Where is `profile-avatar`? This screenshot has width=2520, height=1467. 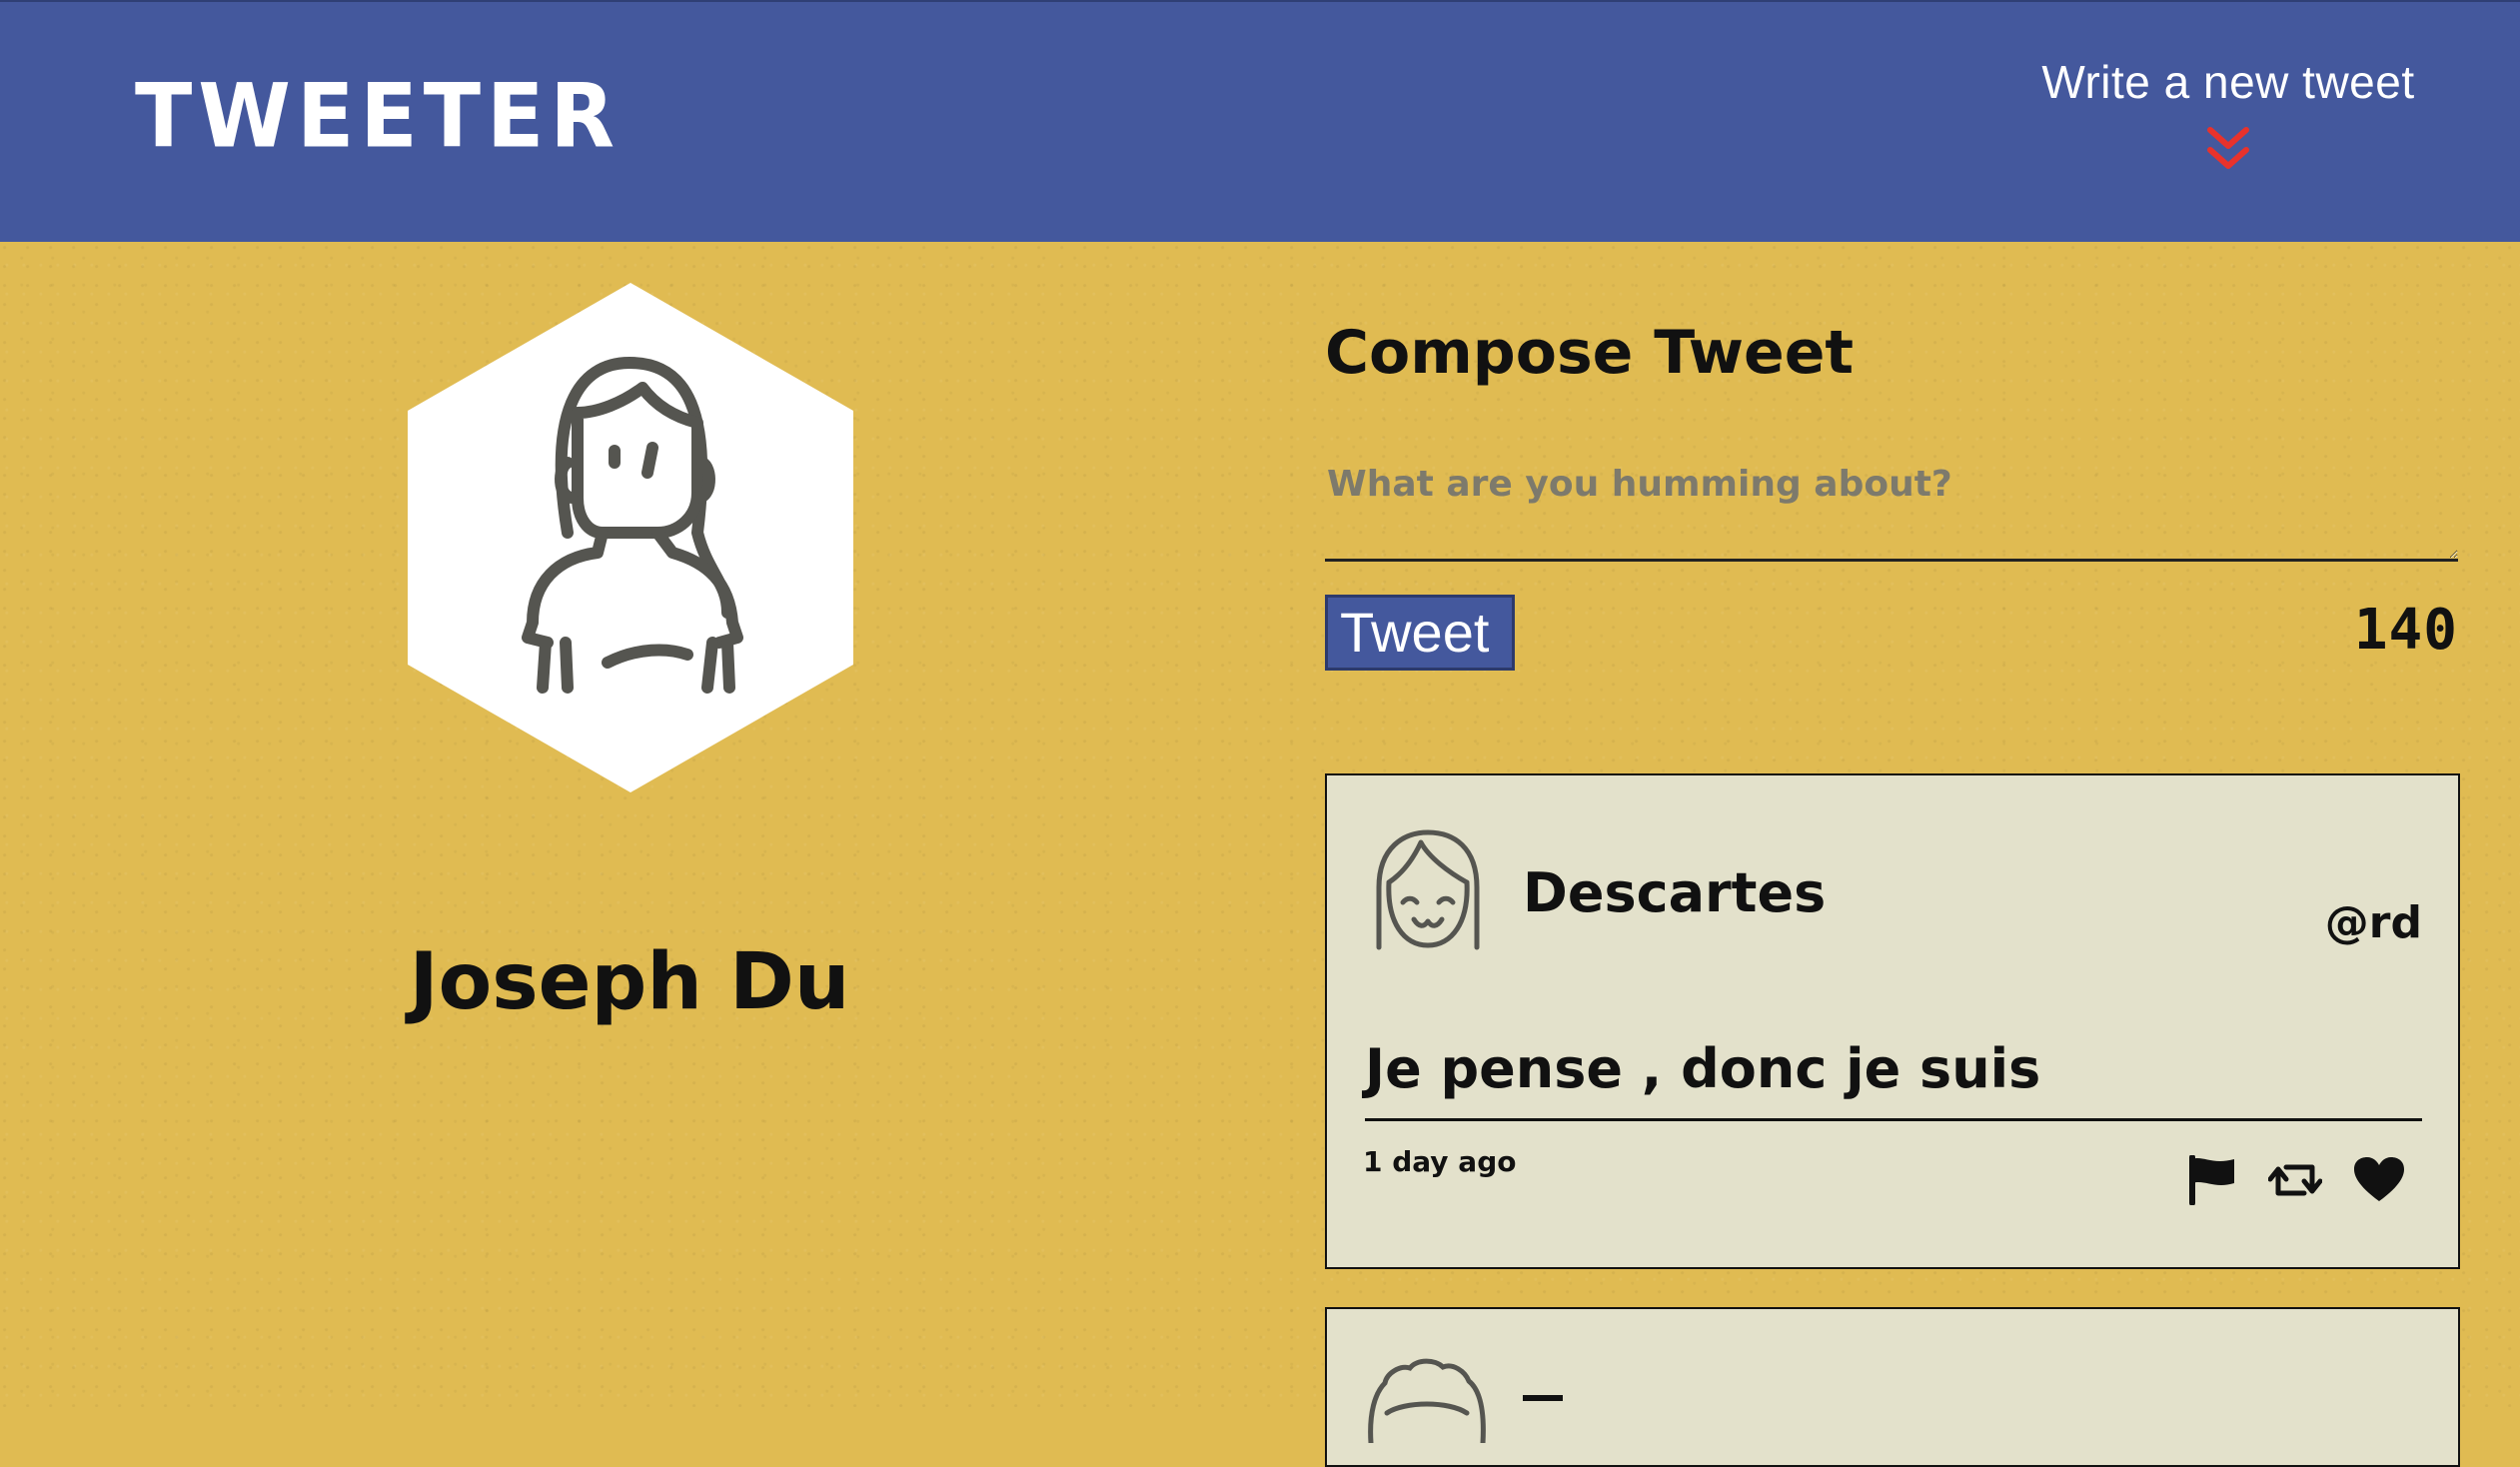 profile-avatar is located at coordinates (630, 537).